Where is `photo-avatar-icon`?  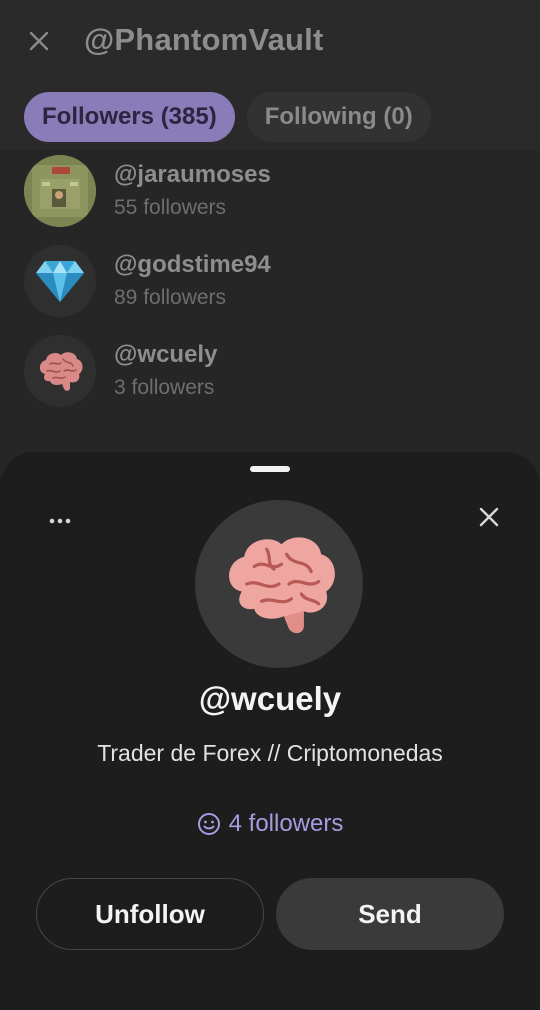
photo-avatar-icon is located at coordinates (60, 191).